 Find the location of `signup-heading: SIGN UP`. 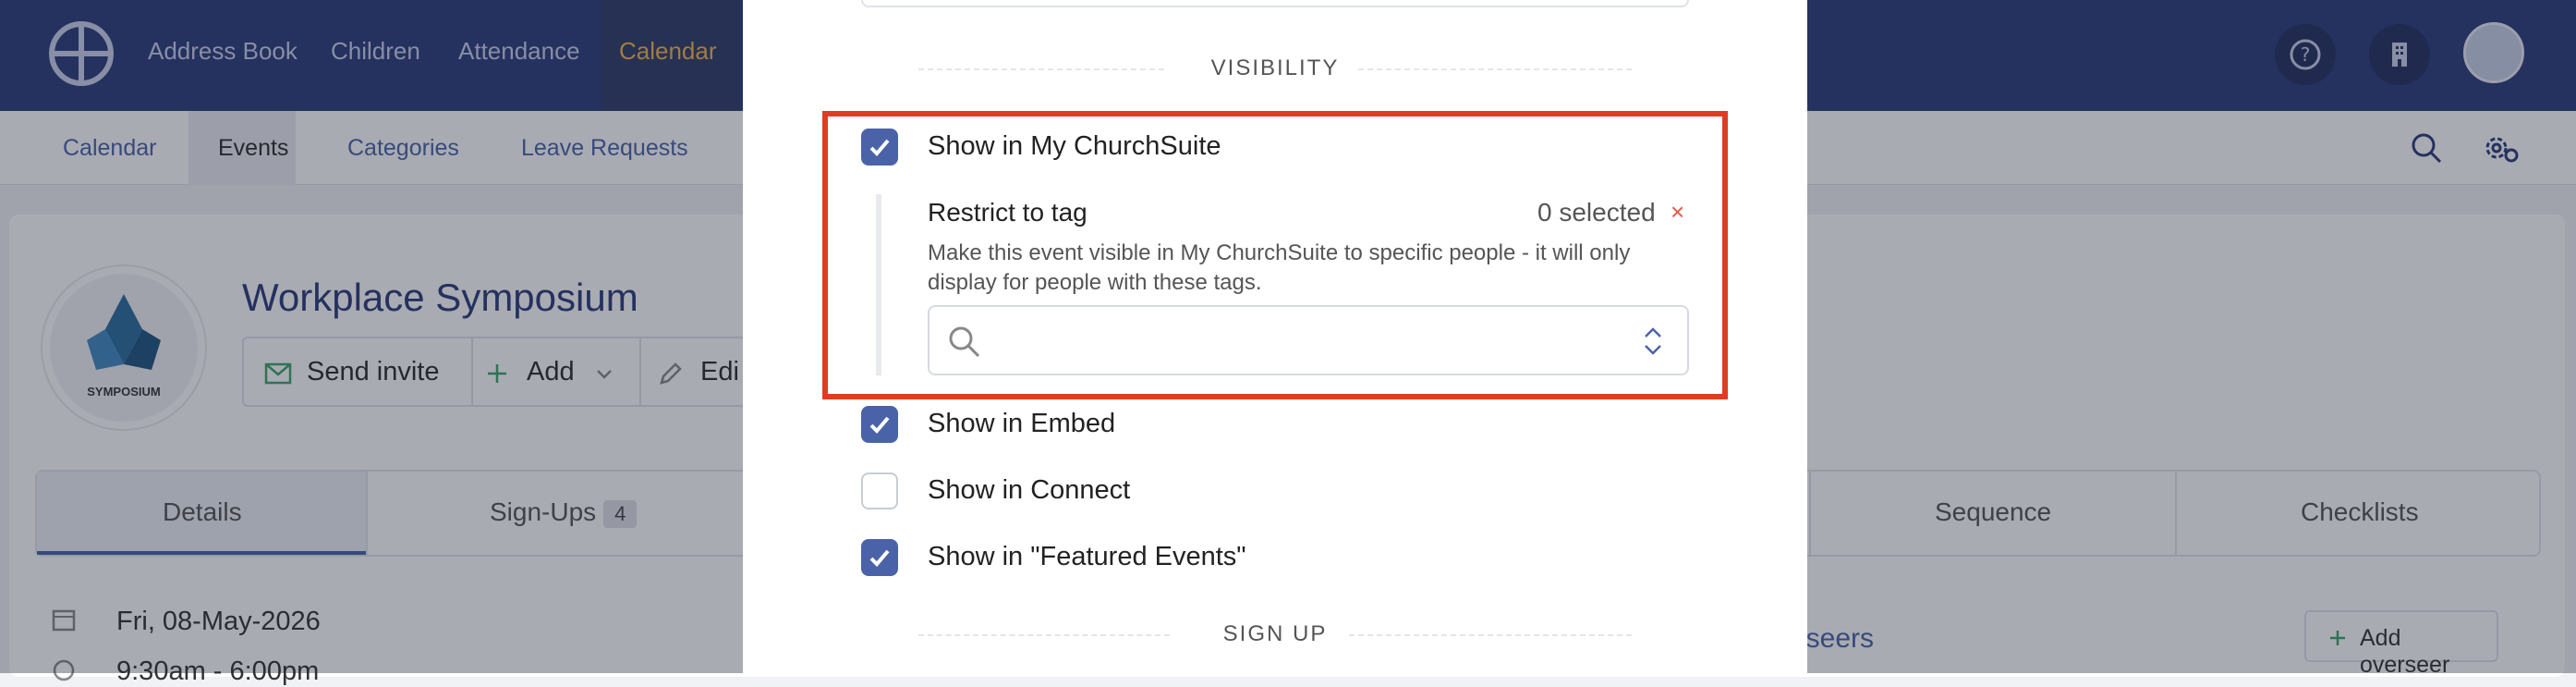

signup-heading: SIGN UP is located at coordinates (1275, 633).